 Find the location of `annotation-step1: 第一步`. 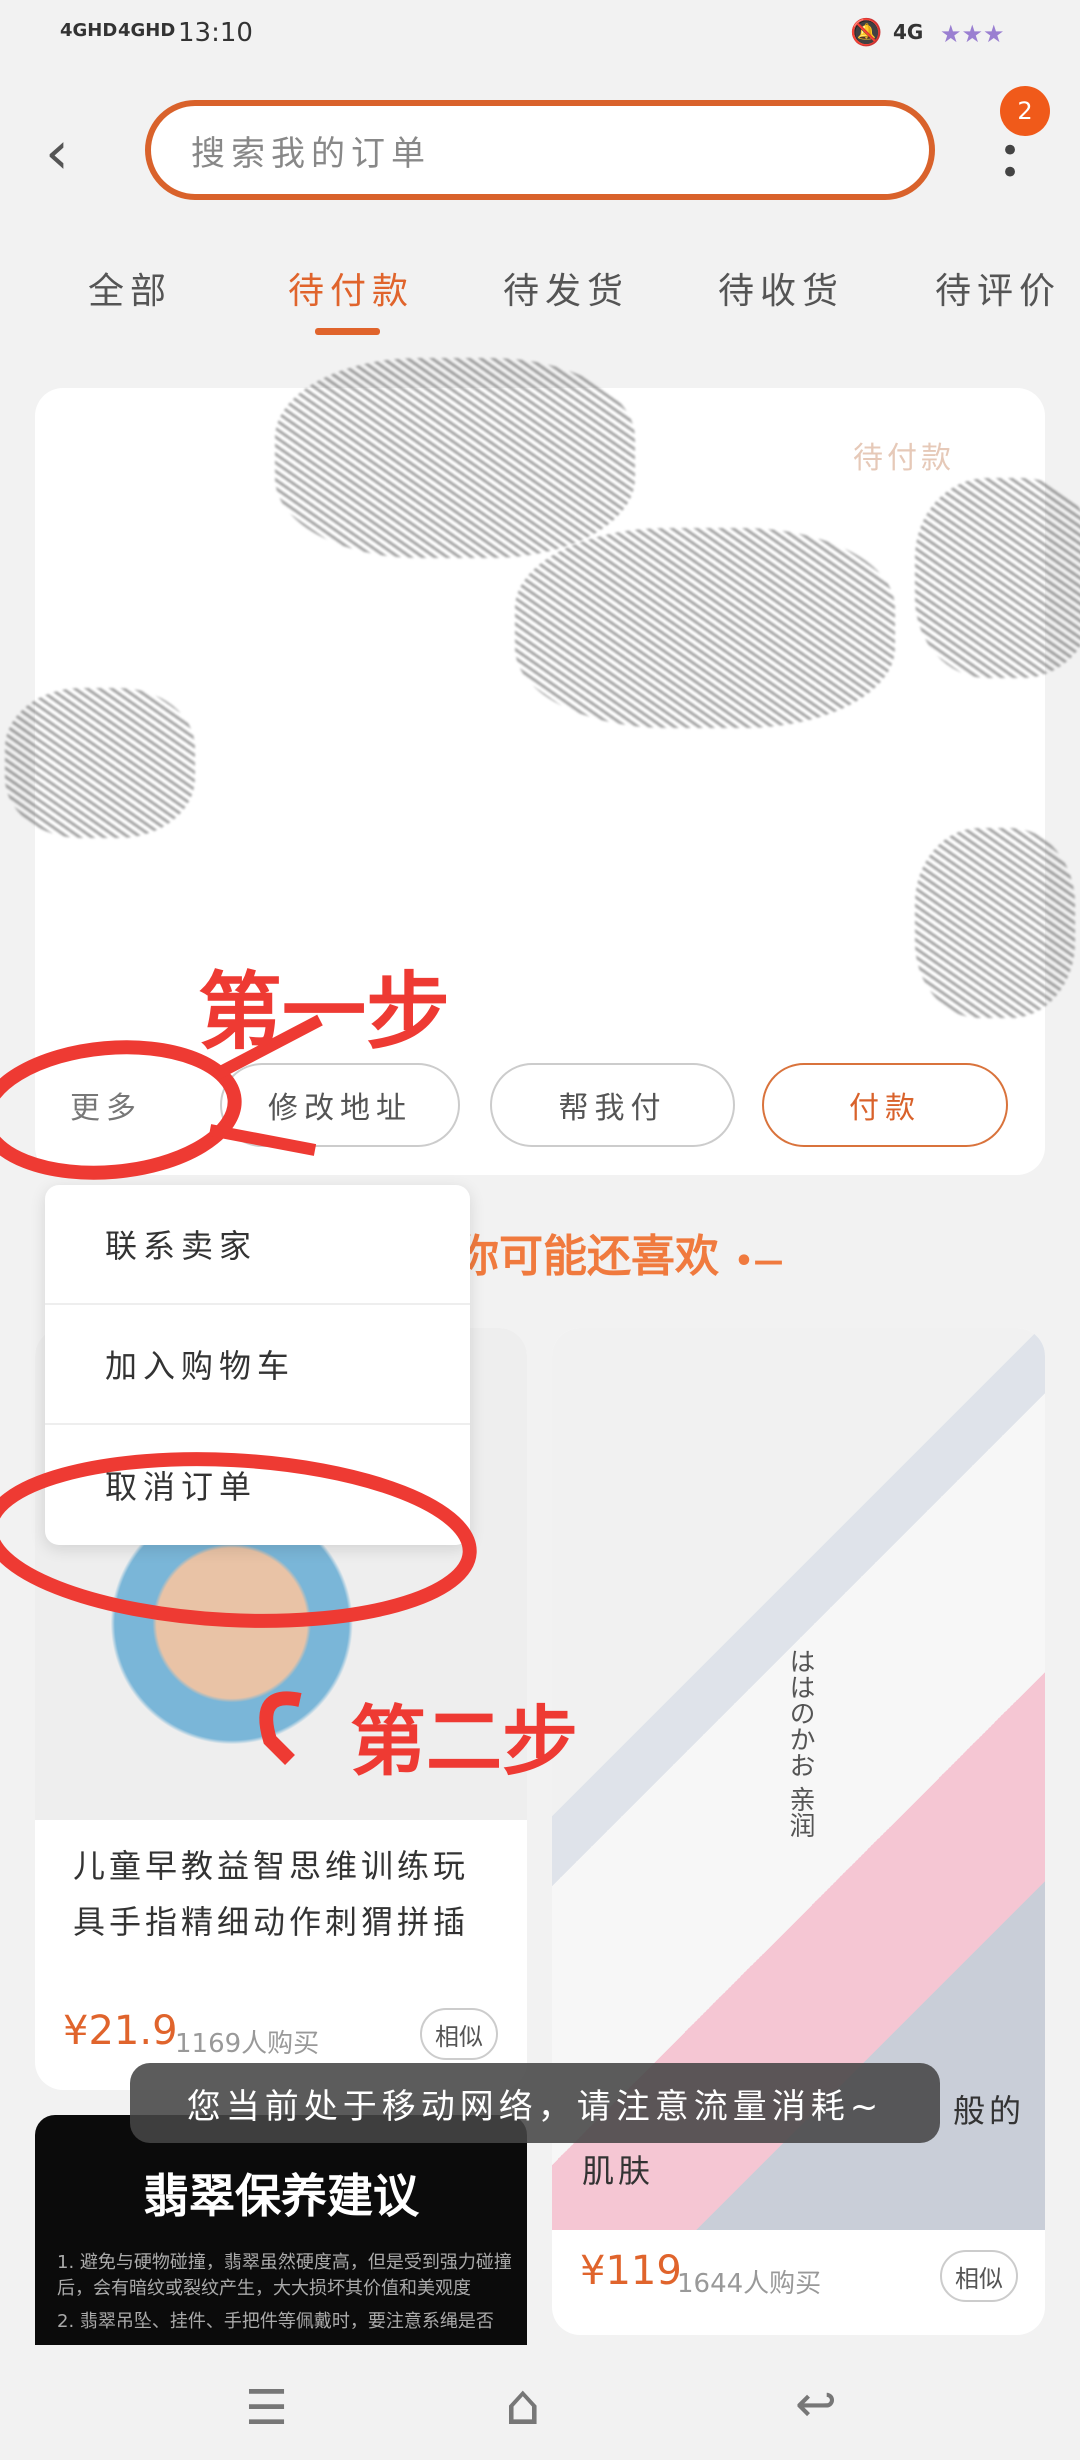

annotation-step1: 第一步 is located at coordinates (324, 1012).